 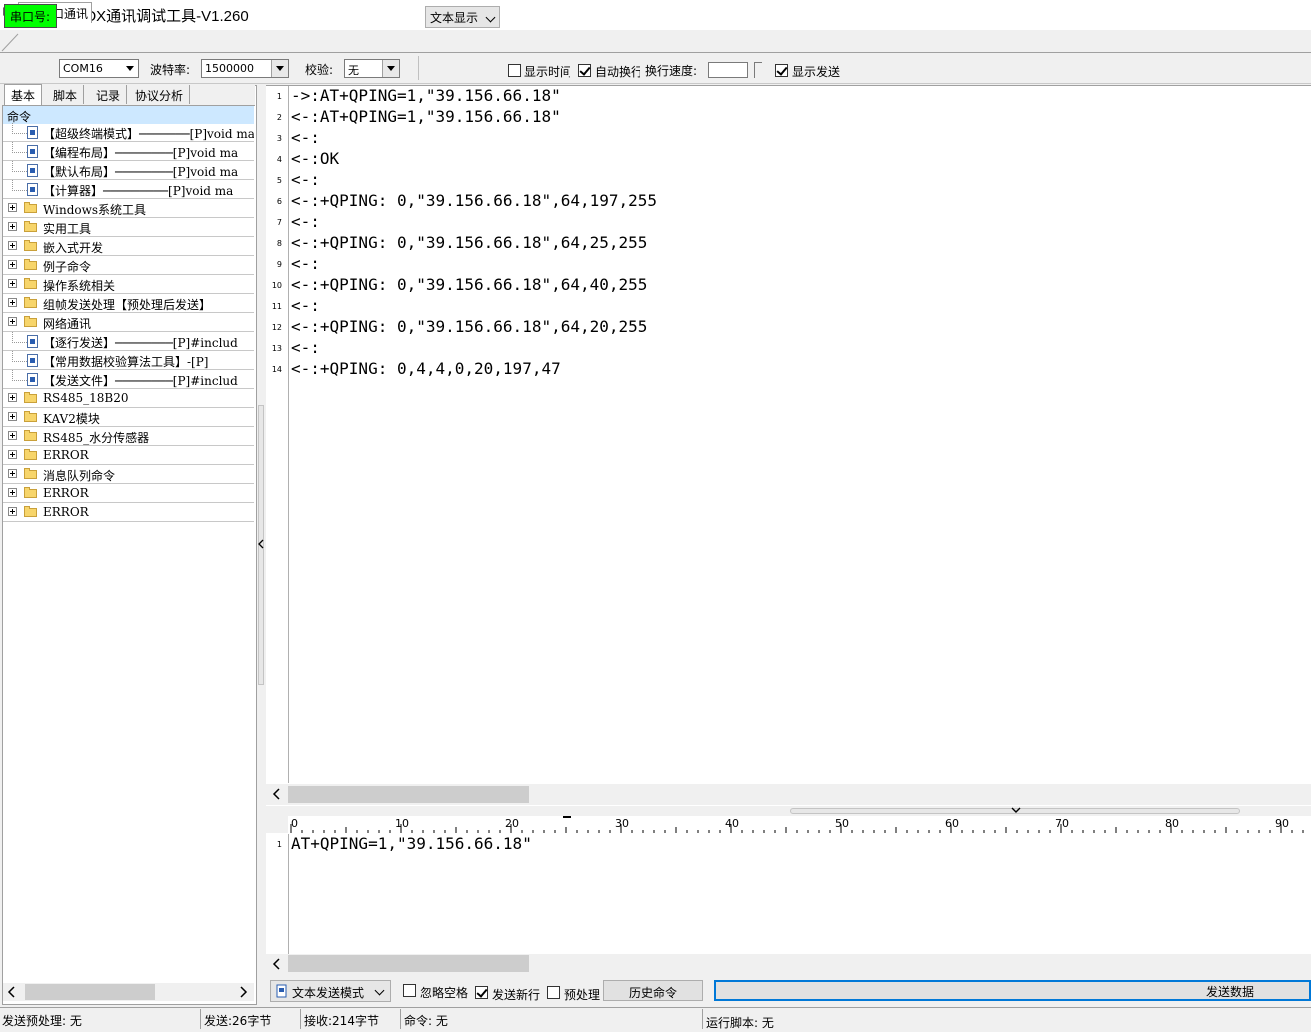 I want to click on tree-item-label: RS485_18B20, so click(x=86, y=398).